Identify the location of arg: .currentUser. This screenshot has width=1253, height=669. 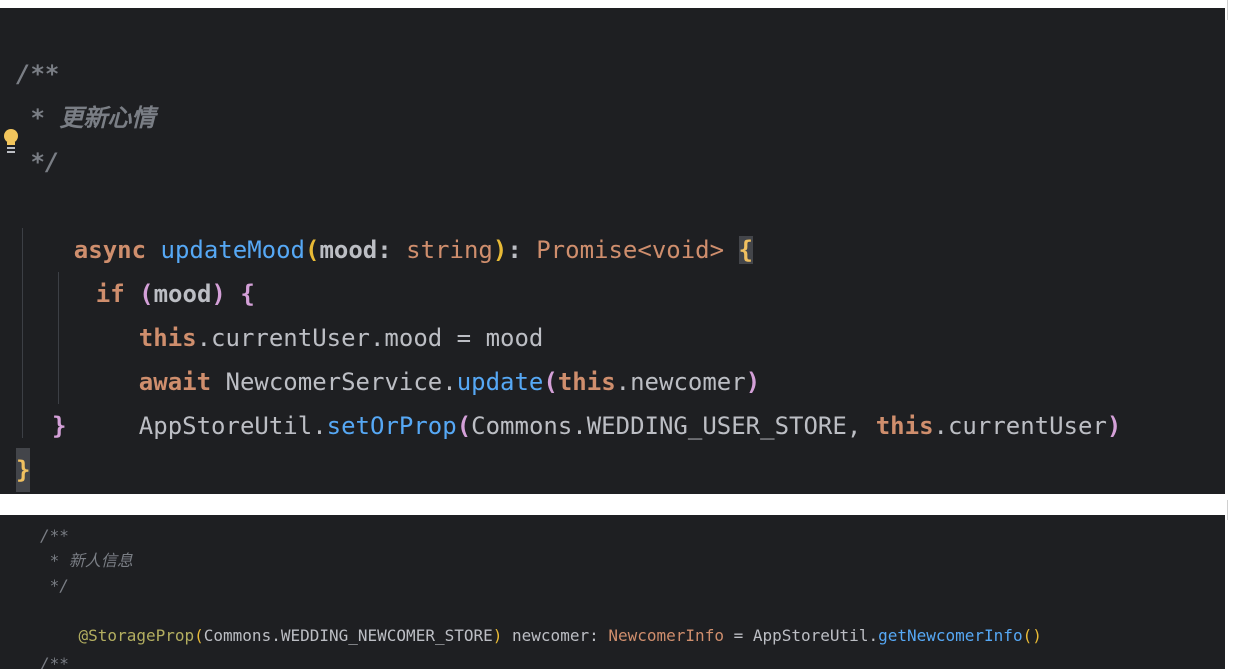
(1020, 426).